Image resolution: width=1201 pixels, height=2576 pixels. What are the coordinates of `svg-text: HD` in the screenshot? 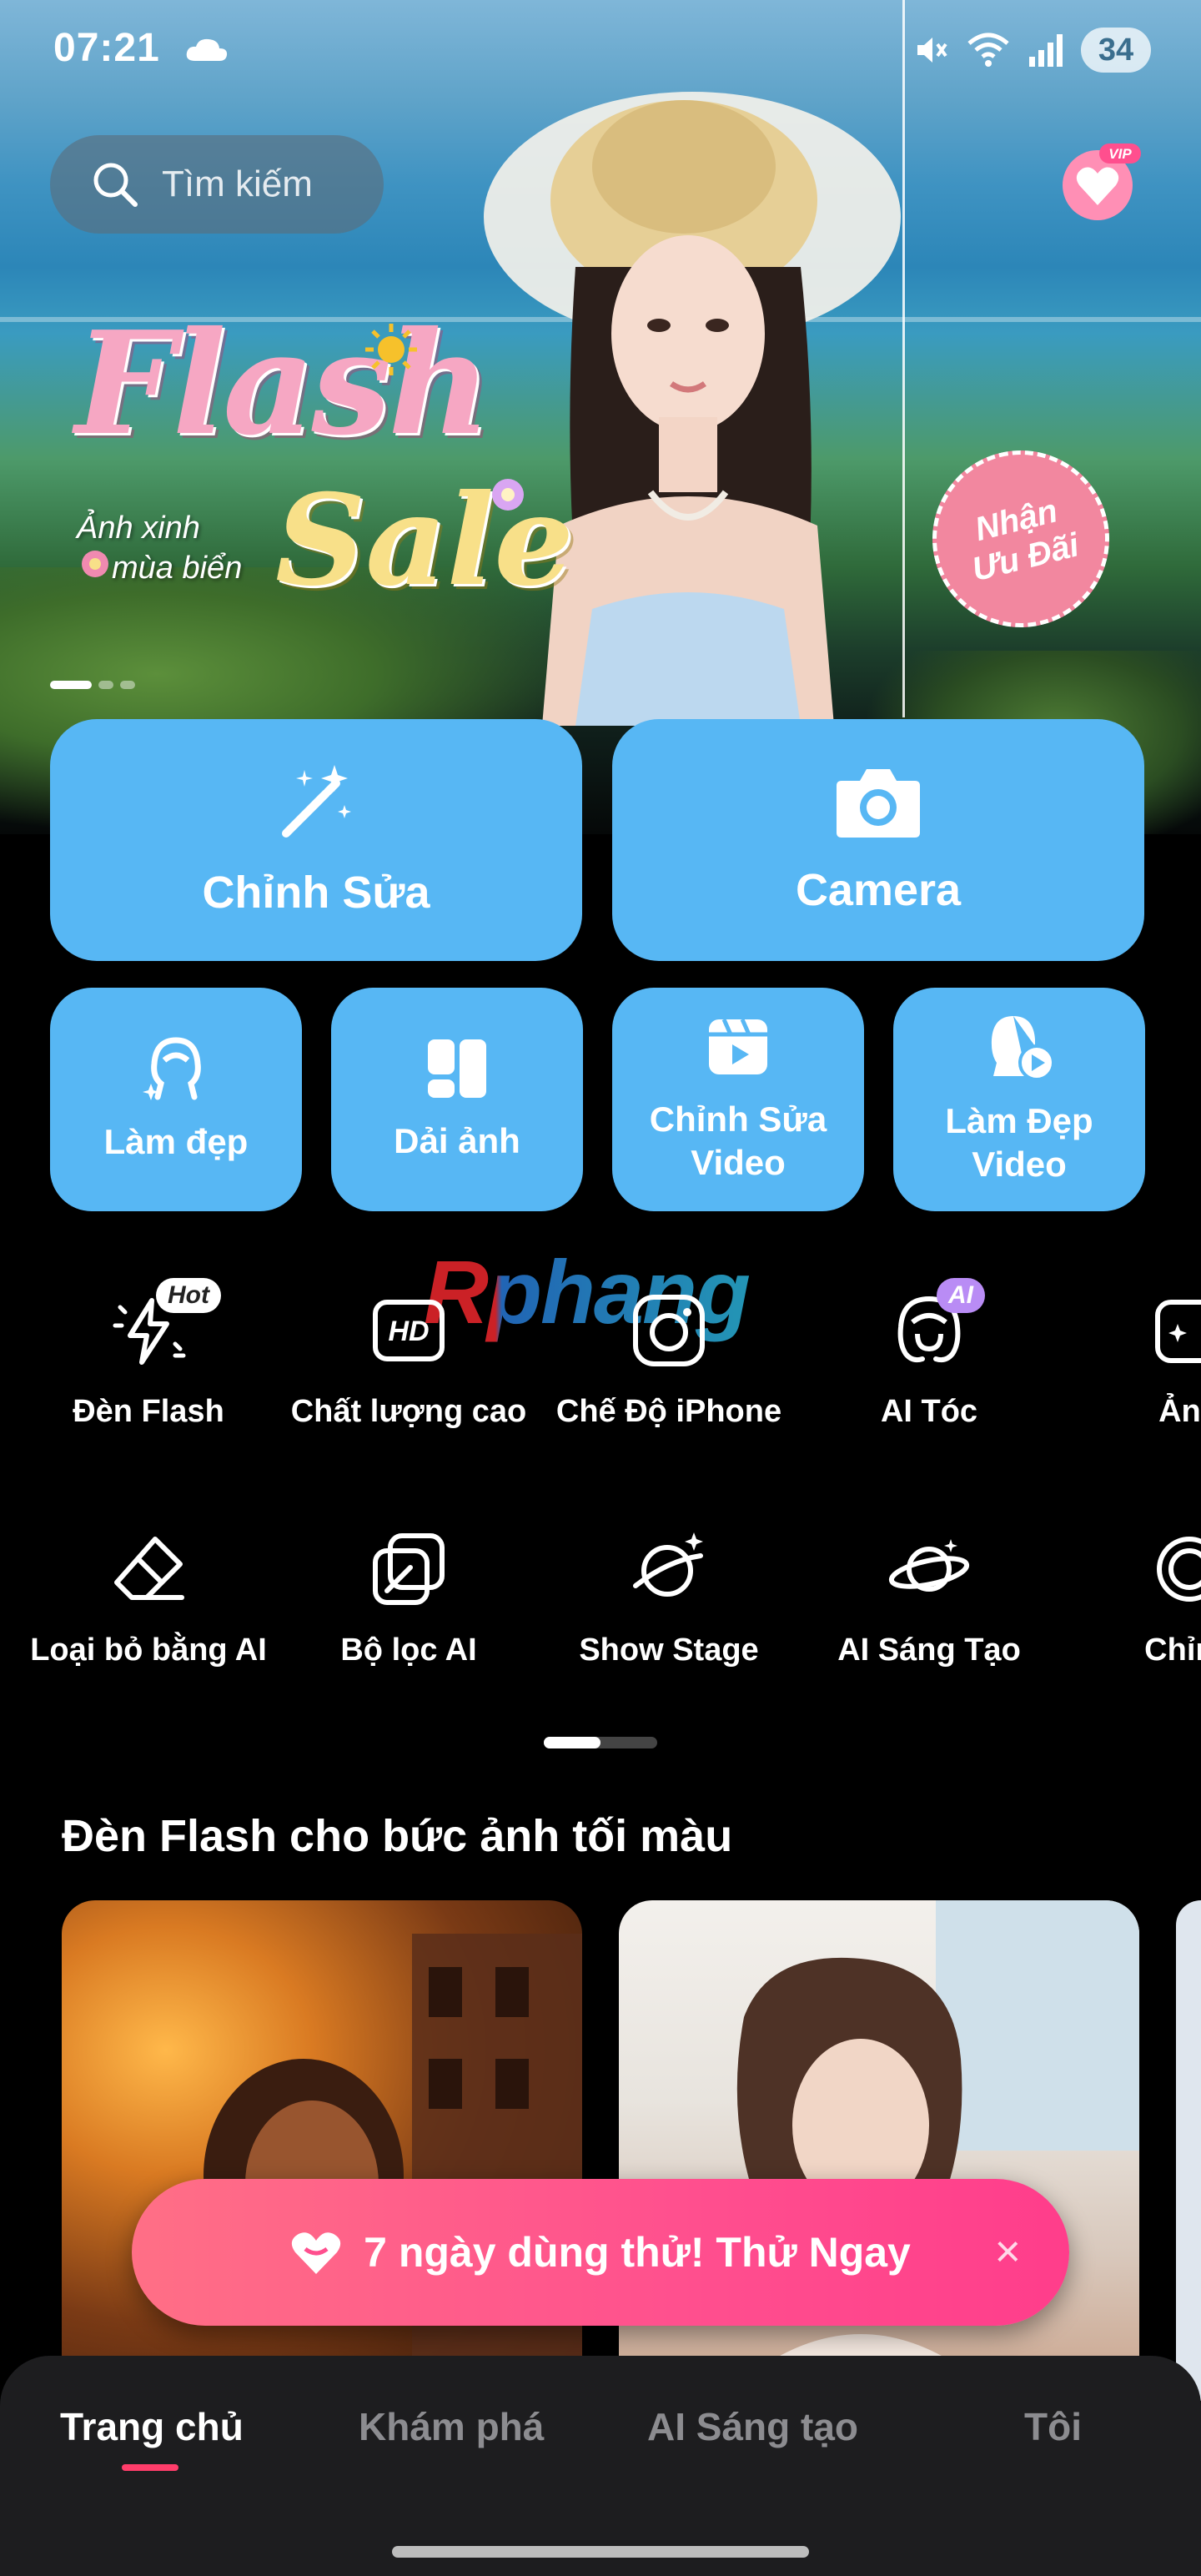 It's located at (409, 1331).